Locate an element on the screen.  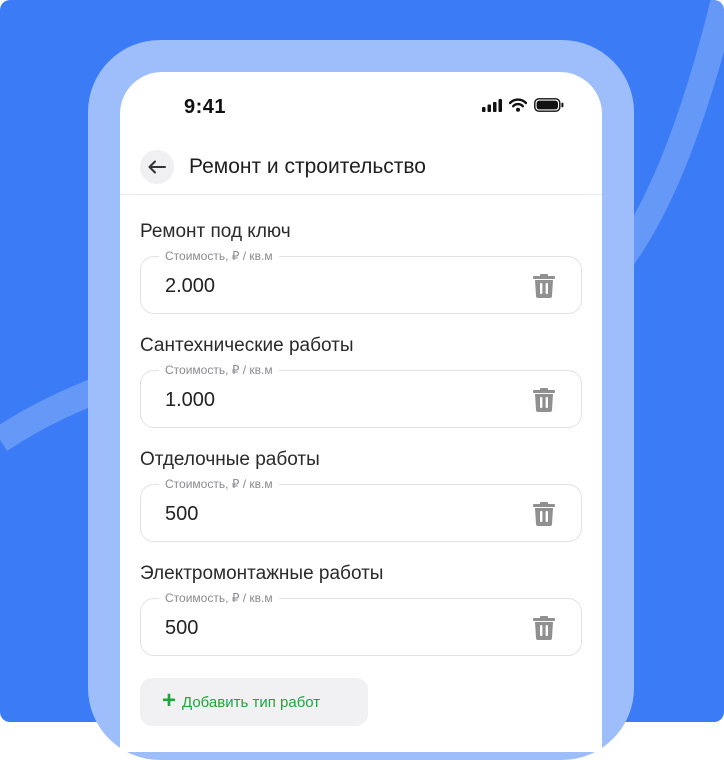
arrow-left-icon is located at coordinates (157, 167).